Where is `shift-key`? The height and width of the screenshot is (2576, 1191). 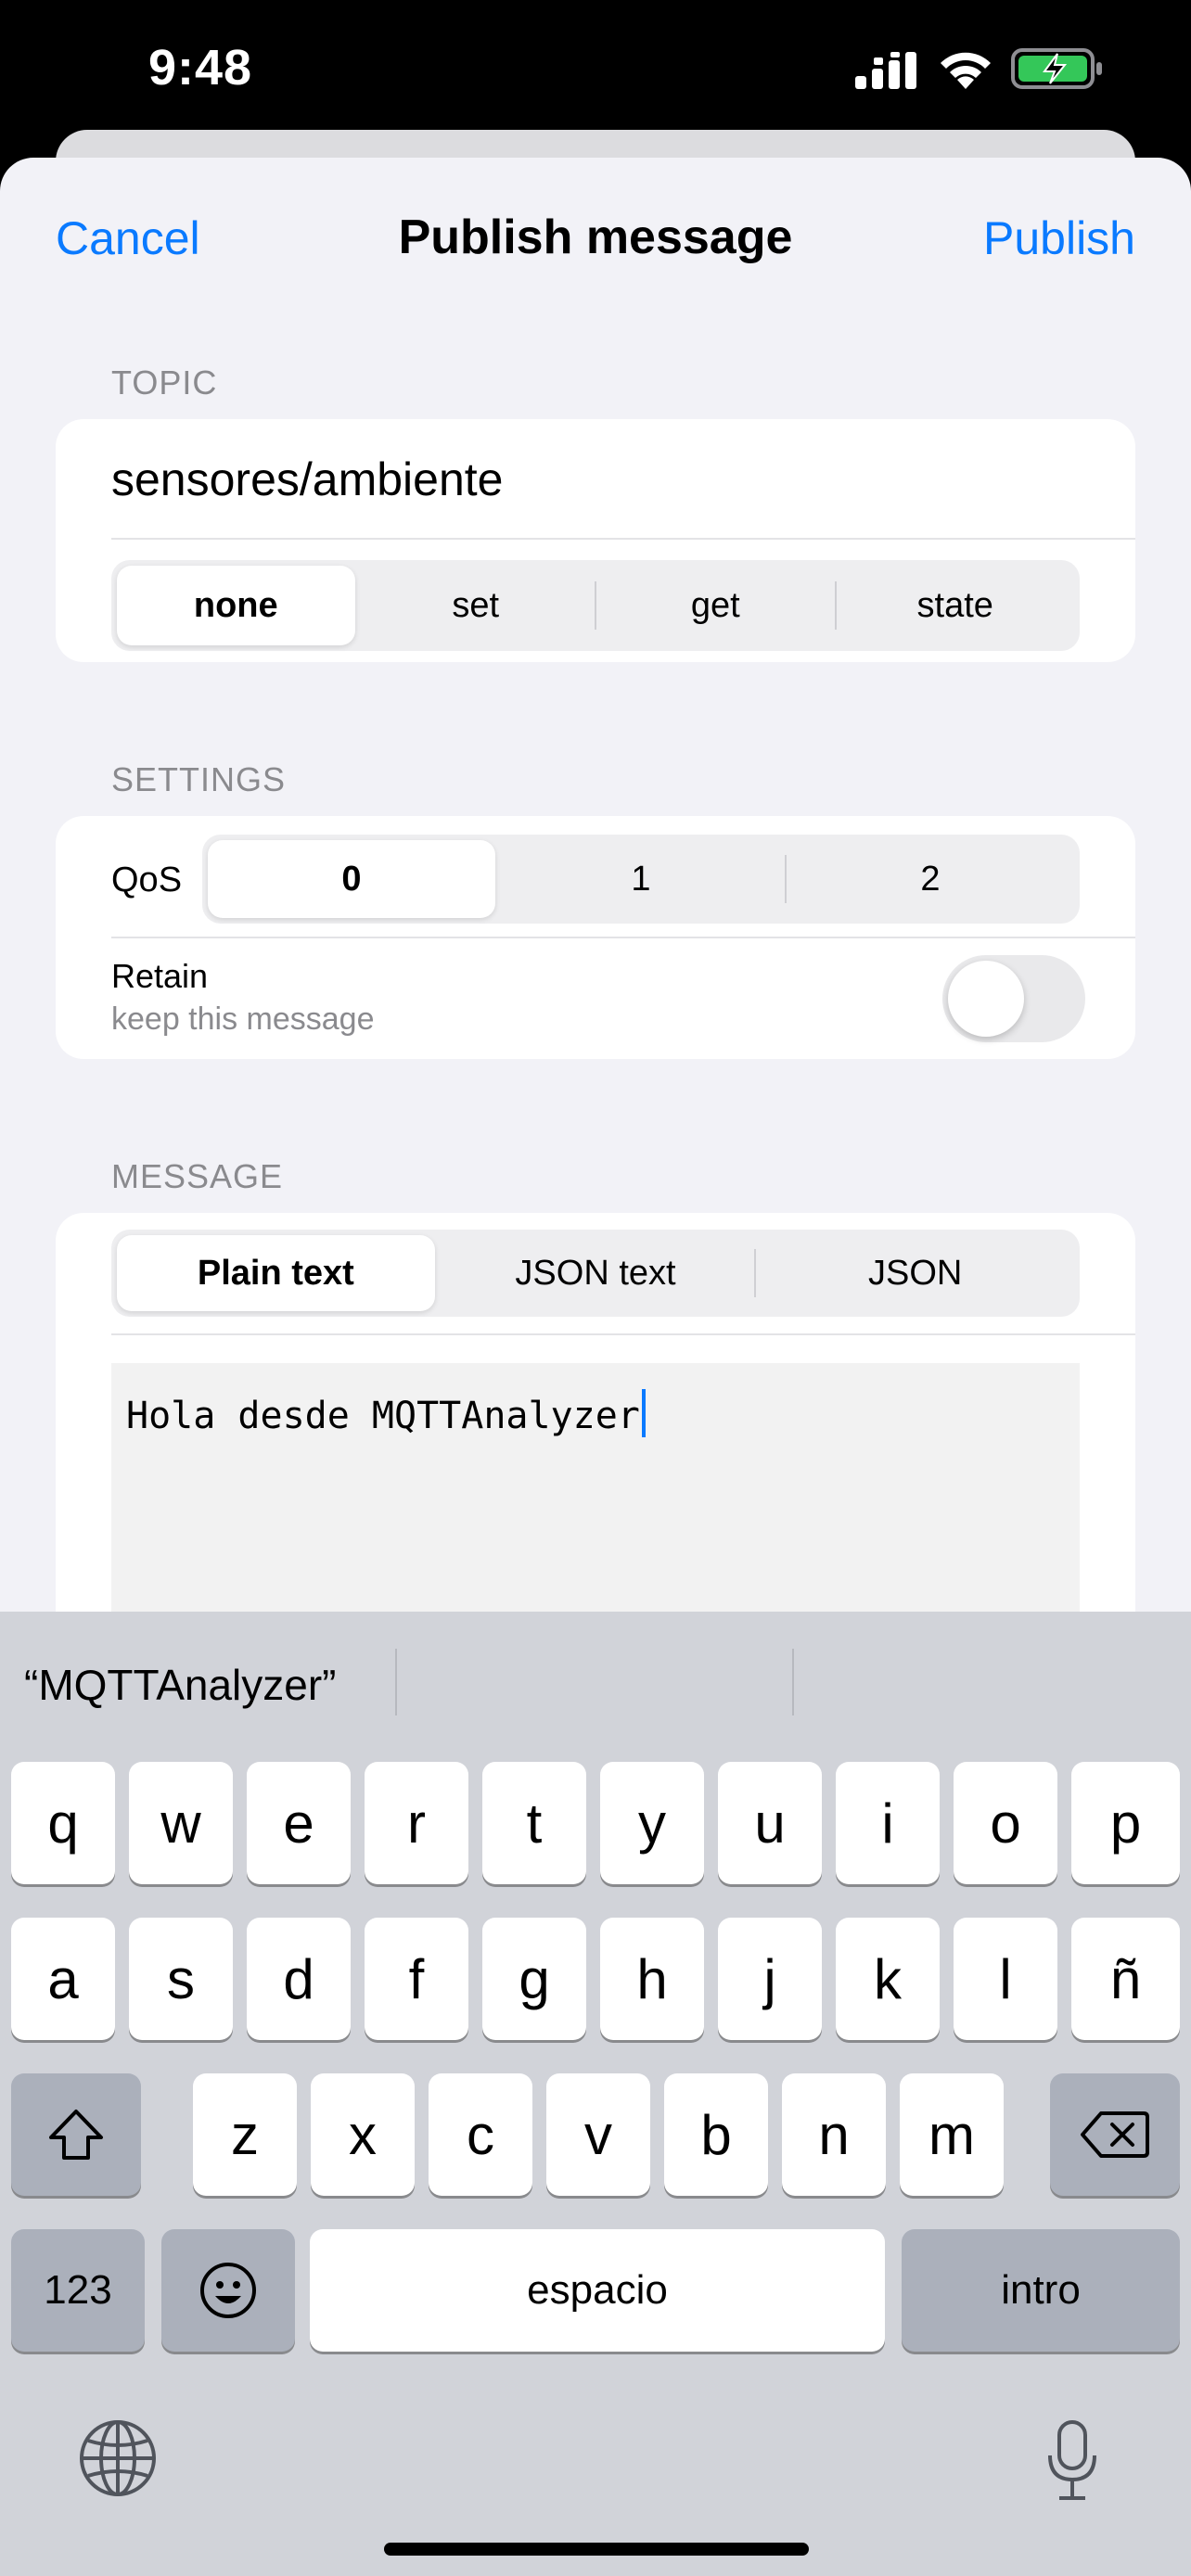 shift-key is located at coordinates (76, 2134).